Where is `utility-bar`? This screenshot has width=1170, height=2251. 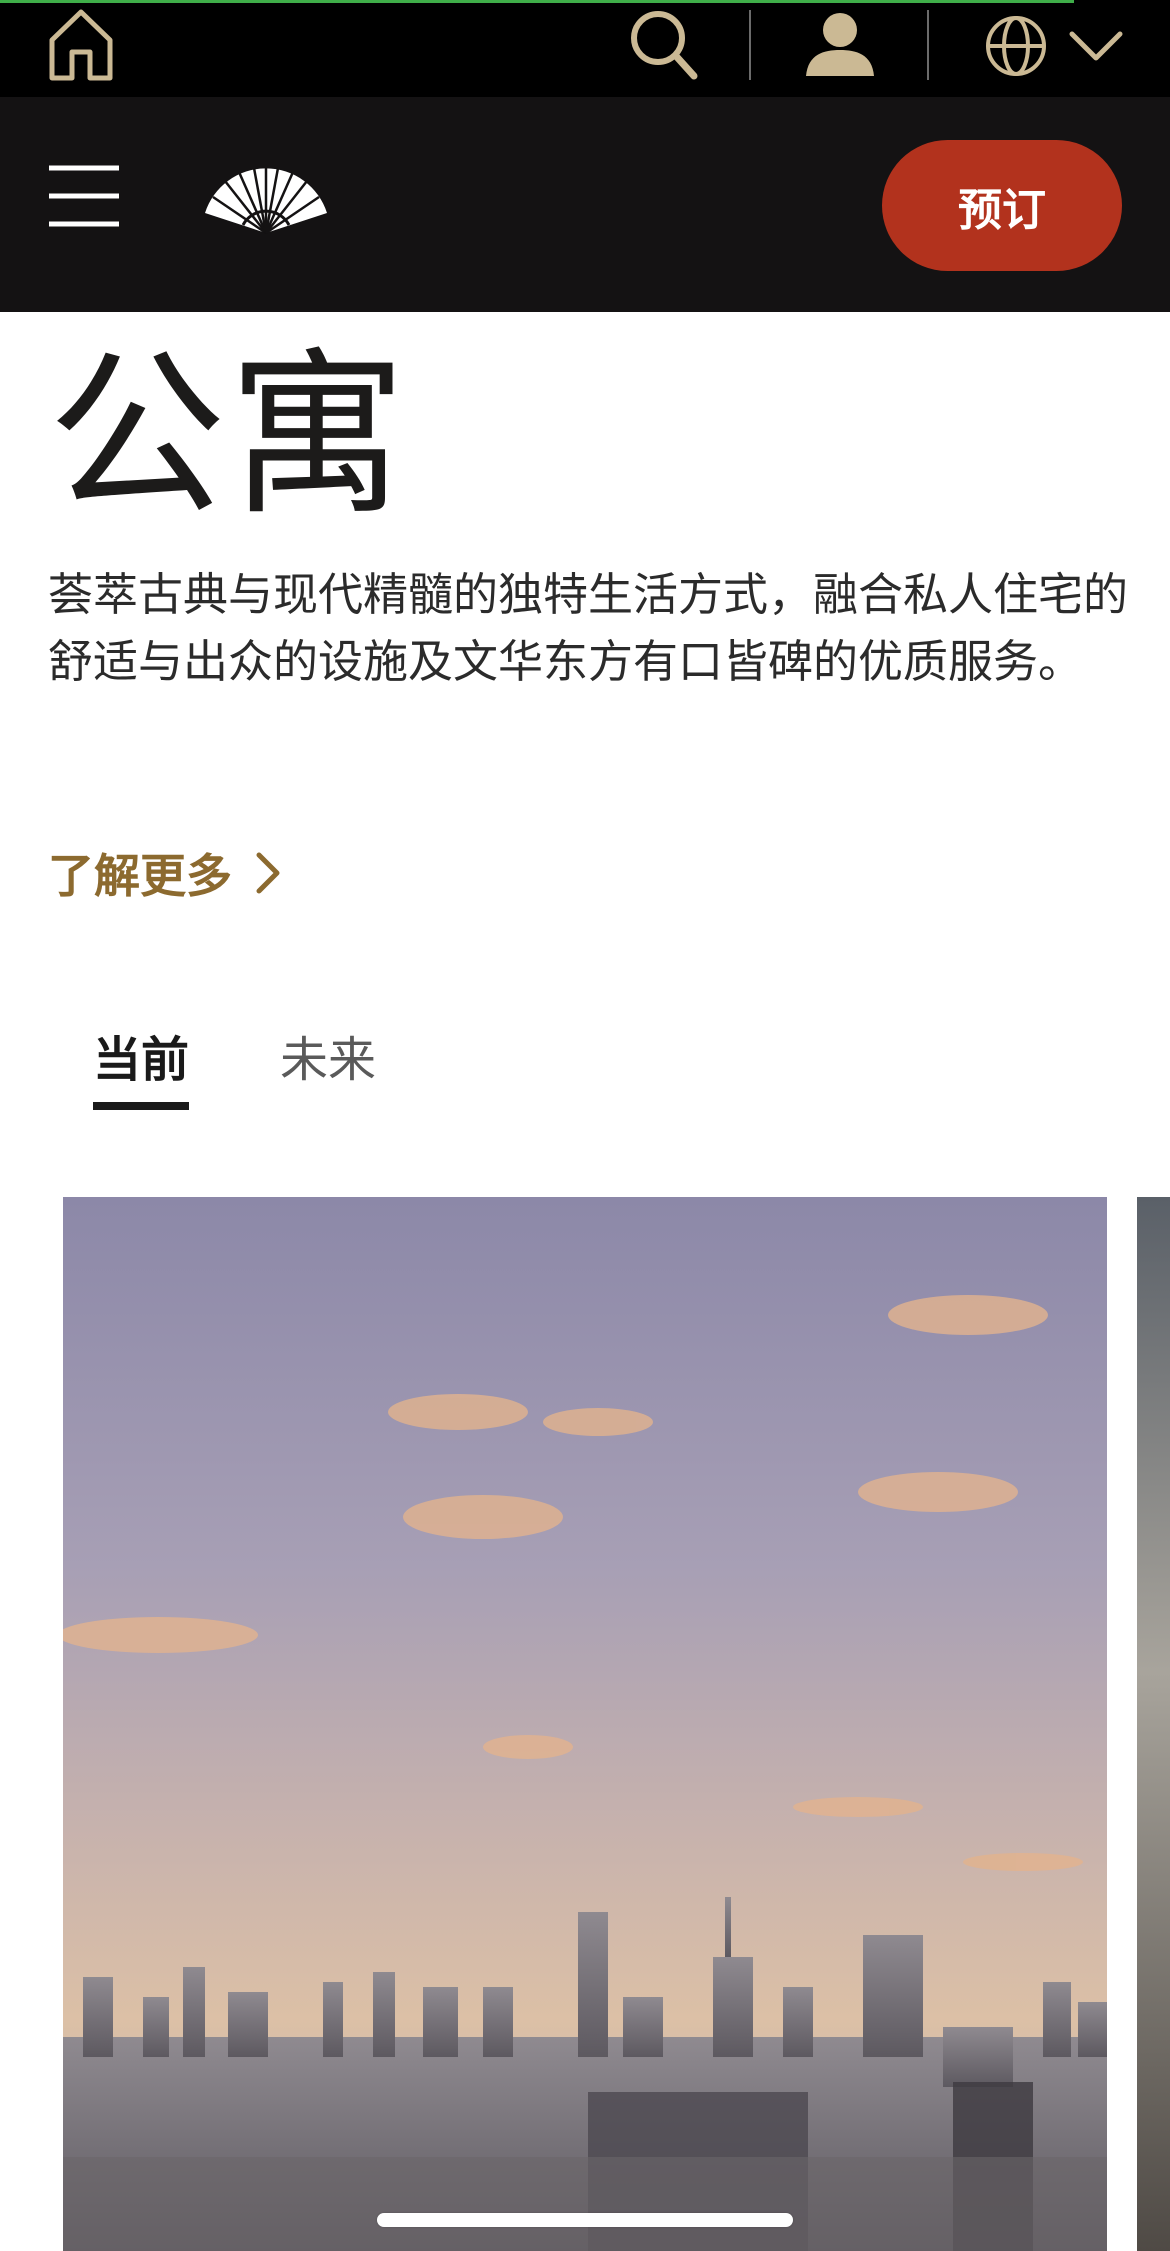 utility-bar is located at coordinates (585, 48).